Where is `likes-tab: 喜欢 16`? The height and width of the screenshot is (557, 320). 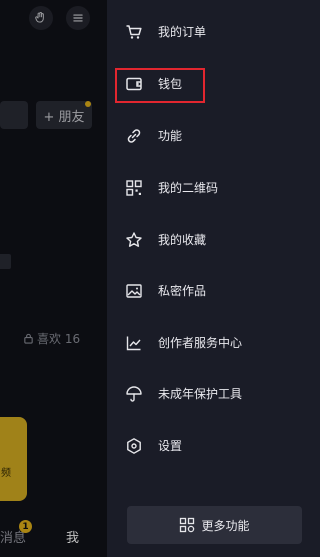
likes-tab: 喜欢 16 is located at coordinates (51, 338).